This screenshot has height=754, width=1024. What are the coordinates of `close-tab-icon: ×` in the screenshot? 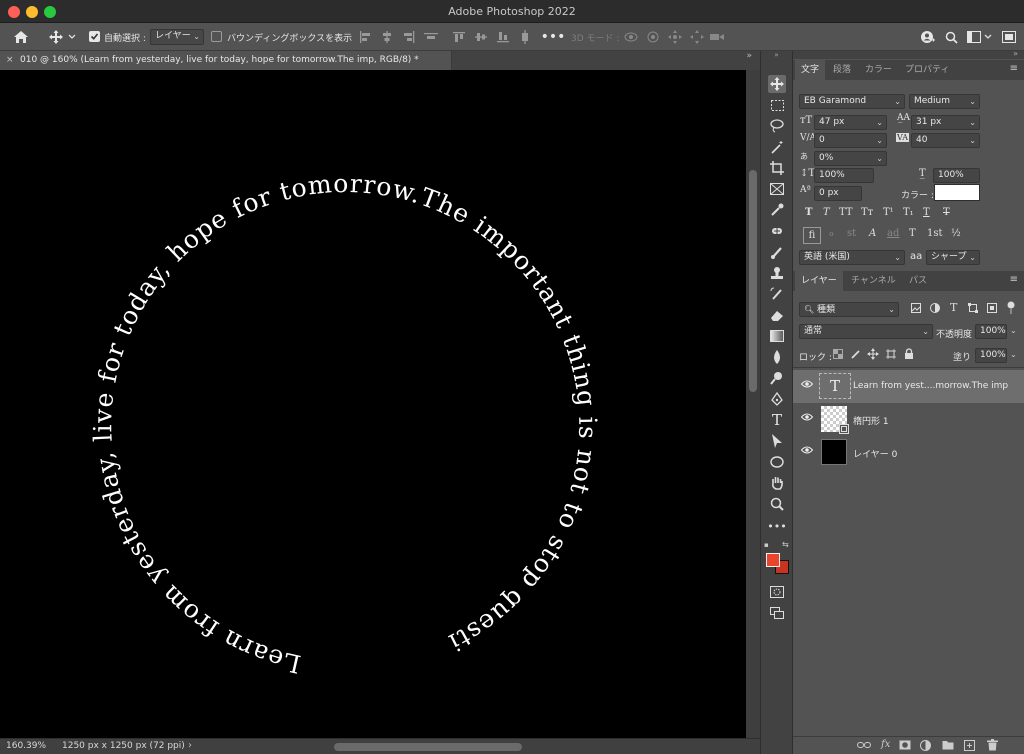 It's located at (10, 60).